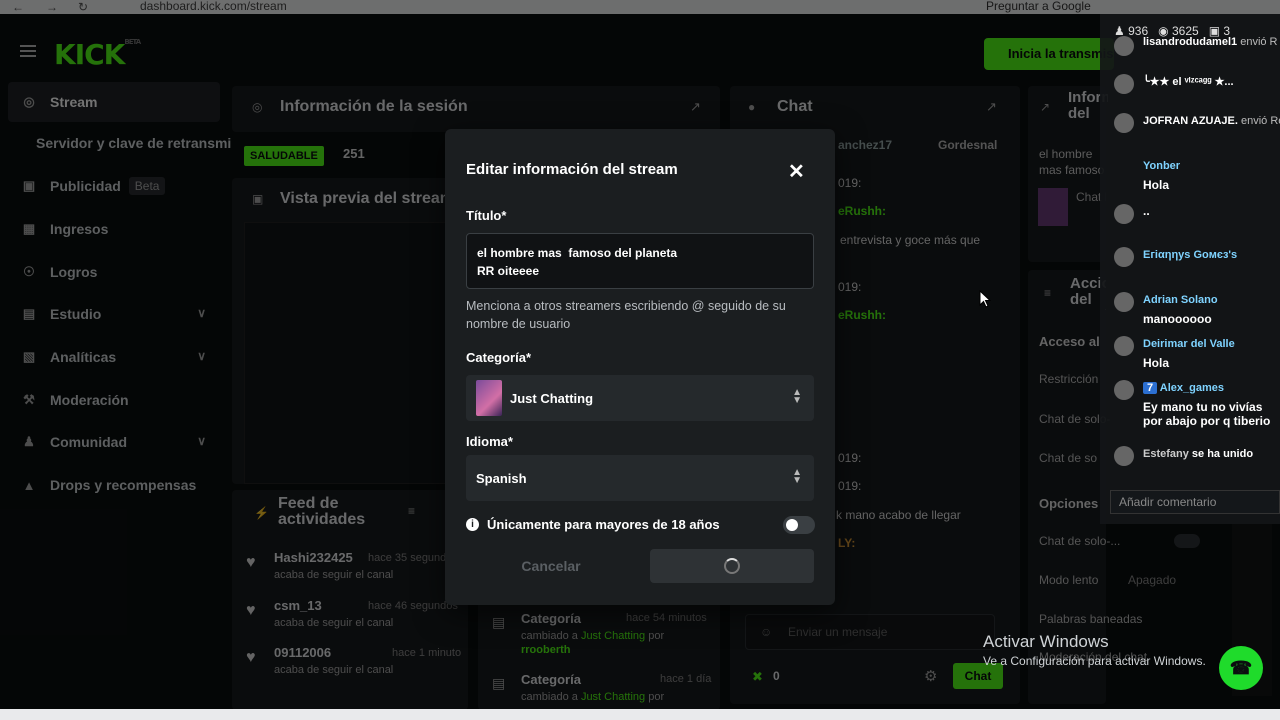 This screenshot has width=1280, height=720. Describe the element at coordinates (795, 106) in the screenshot. I see `chat-title: Chat` at that location.